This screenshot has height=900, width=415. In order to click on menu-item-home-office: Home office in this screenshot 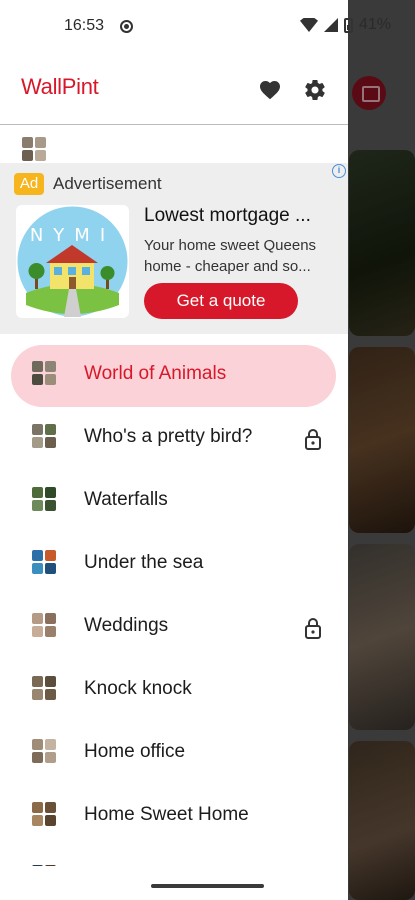, I will do `click(174, 753)`.